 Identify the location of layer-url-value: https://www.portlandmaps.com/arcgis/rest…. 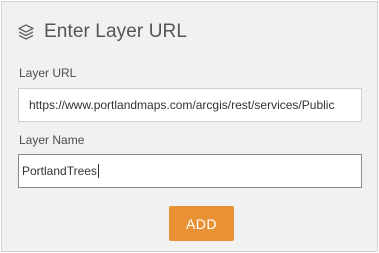
(182, 105).